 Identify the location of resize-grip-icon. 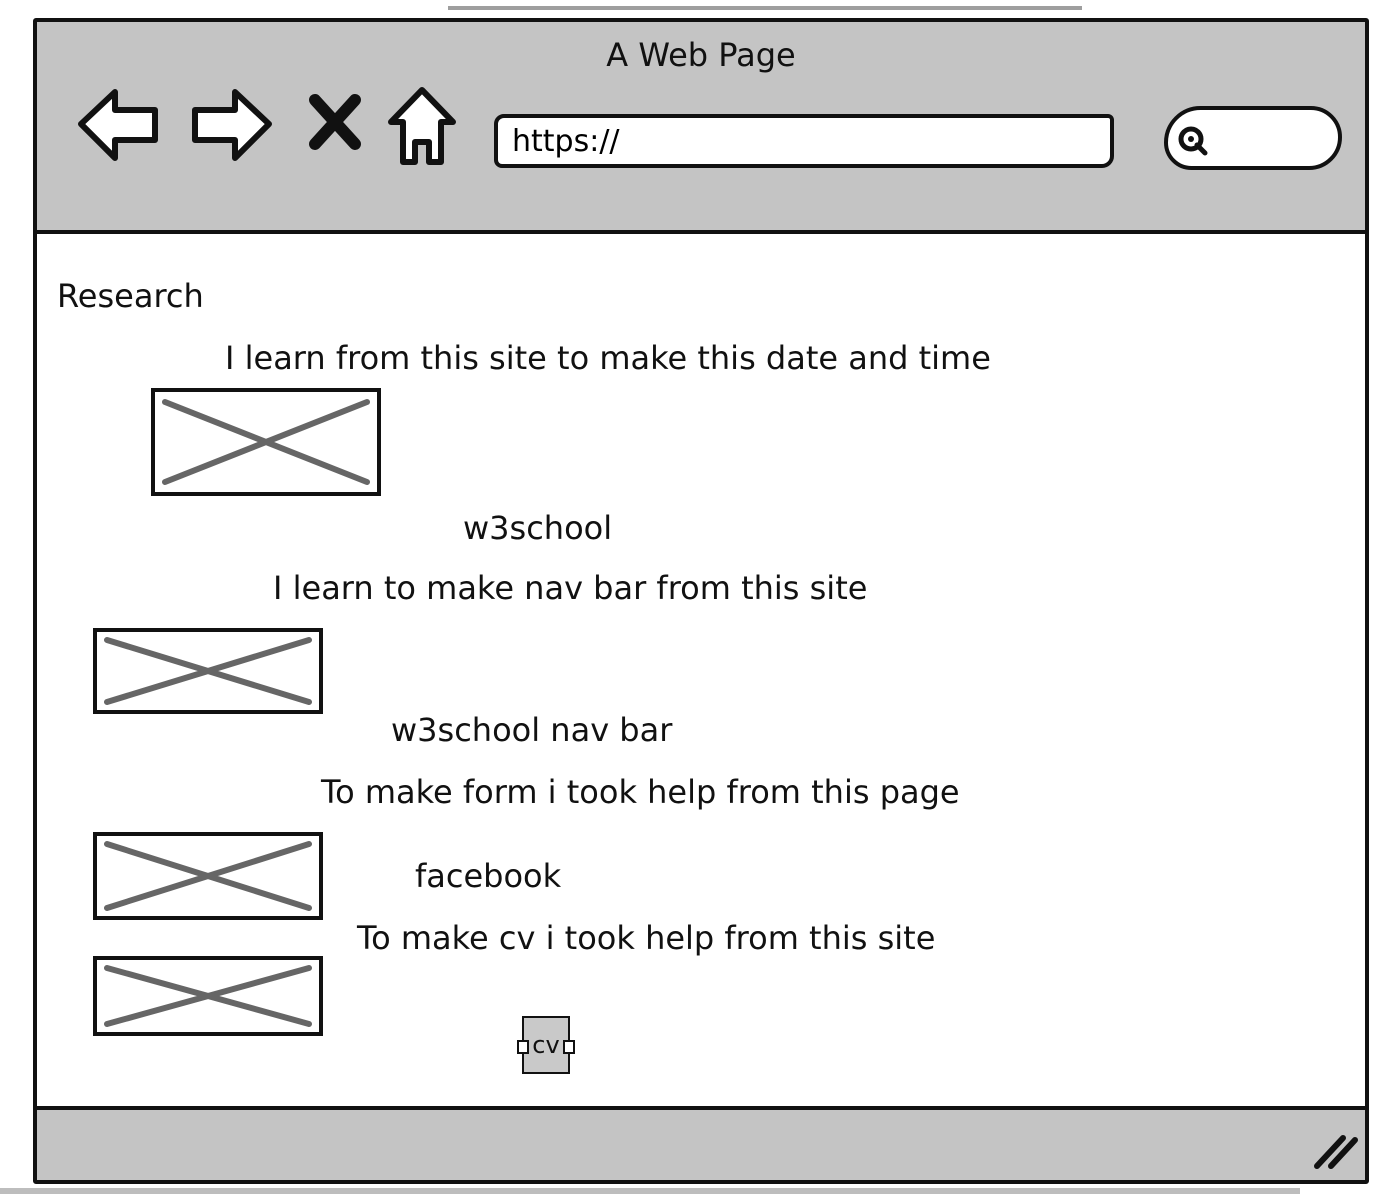
(1336, 1150).